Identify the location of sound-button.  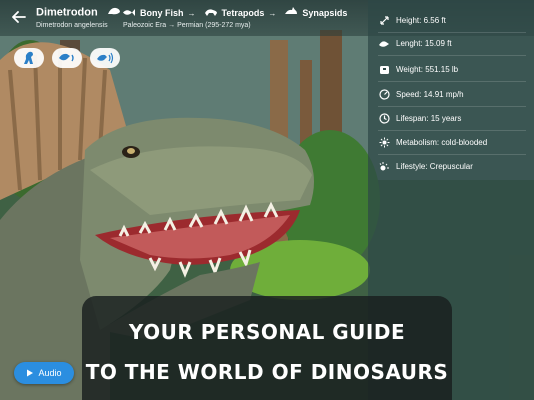
(67, 58).